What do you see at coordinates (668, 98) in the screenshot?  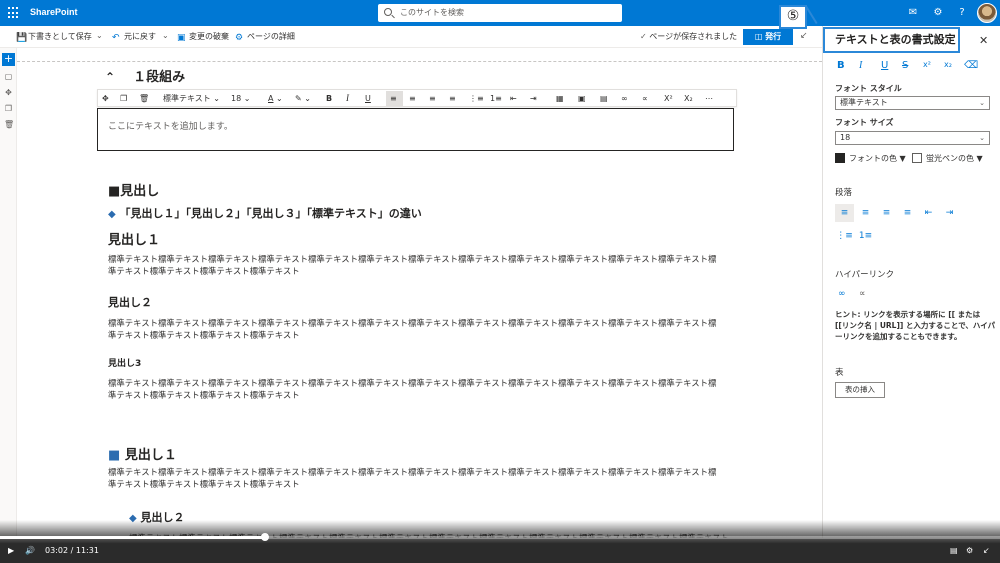 I see `superscript-icon: X²` at bounding box center [668, 98].